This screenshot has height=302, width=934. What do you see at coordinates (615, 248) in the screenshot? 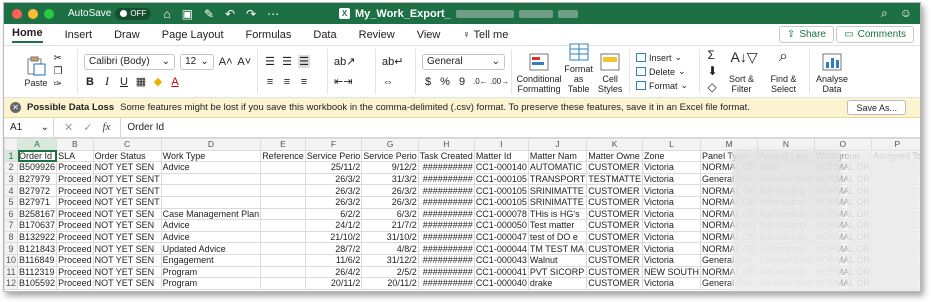
I see `cell-k9: CUSTOMER` at bounding box center [615, 248].